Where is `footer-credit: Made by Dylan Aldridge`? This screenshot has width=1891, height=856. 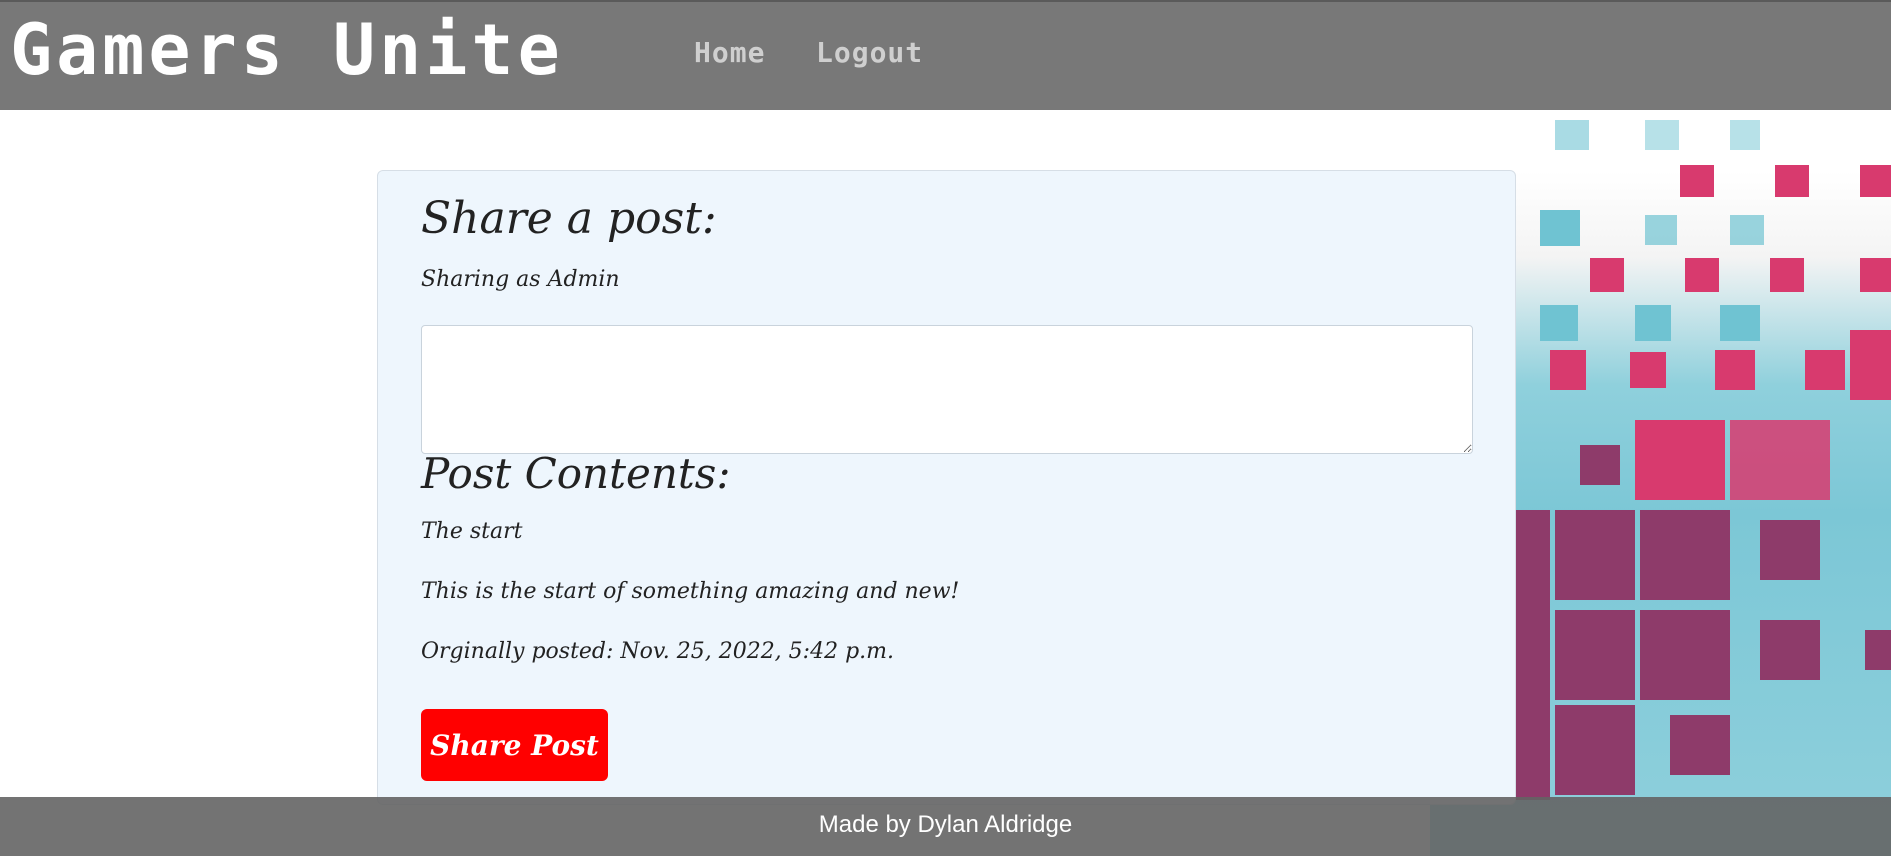
footer-credit: Made by Dylan Aldridge is located at coordinates (945, 824).